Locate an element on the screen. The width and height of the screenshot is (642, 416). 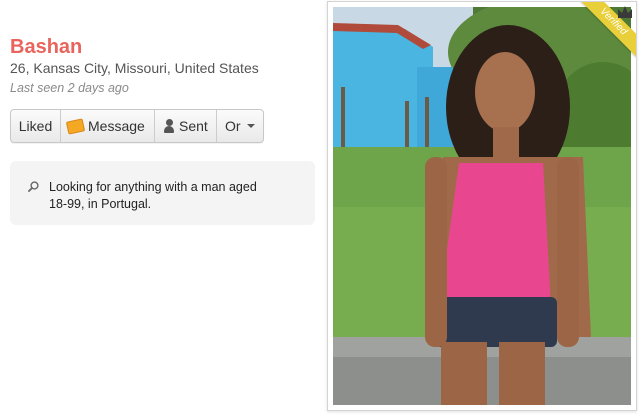
action-button-group: Liked Message Sent Or is located at coordinates (137, 126).